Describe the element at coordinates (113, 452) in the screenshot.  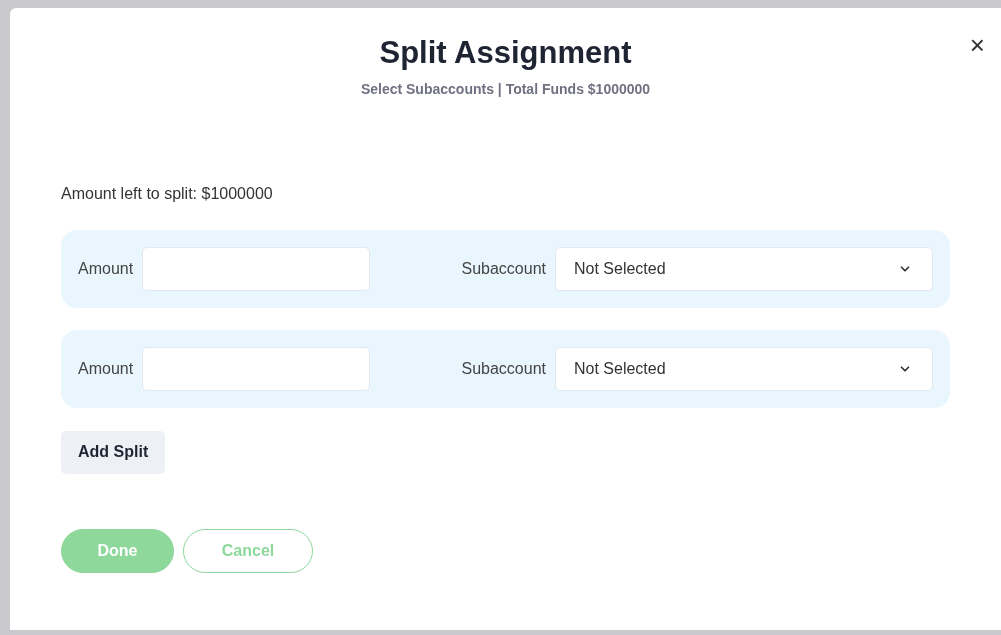
I see `add-split-button: Add Split` at that location.